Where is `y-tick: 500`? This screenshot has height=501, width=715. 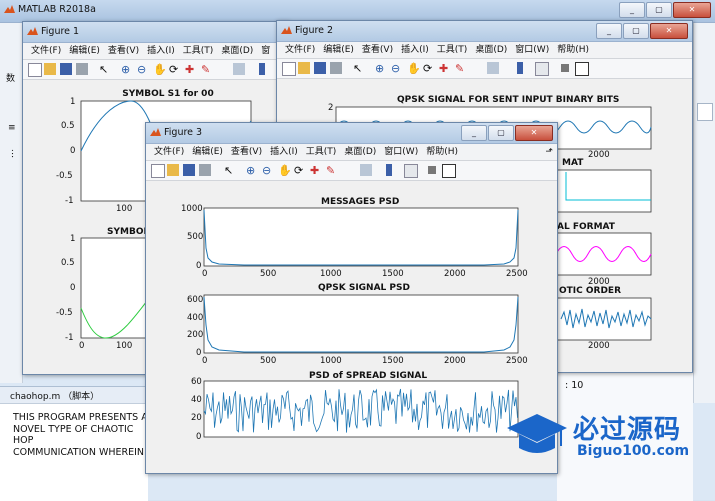 y-tick: 500 is located at coordinates (195, 237).